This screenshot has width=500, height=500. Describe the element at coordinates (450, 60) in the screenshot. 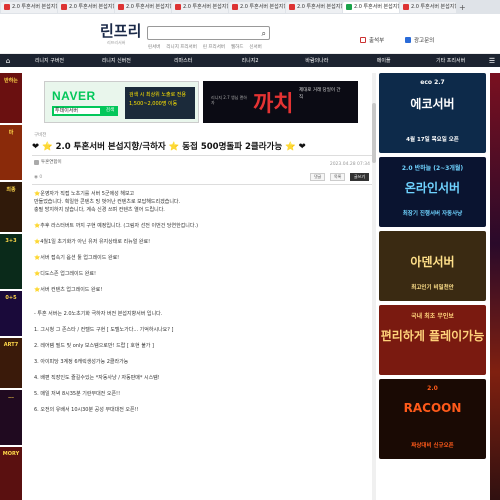

I see `nav-item: 기타 프리서버` at that location.